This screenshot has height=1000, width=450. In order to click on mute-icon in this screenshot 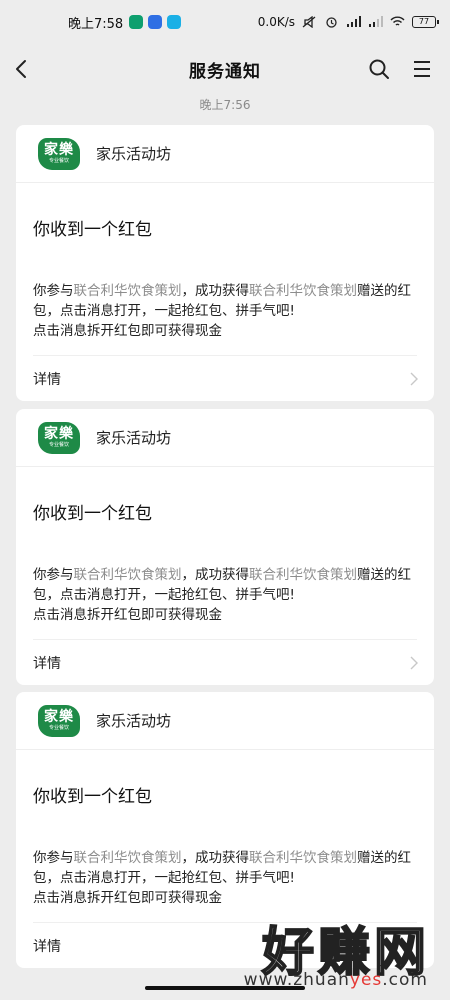, I will do `click(309, 22)`.